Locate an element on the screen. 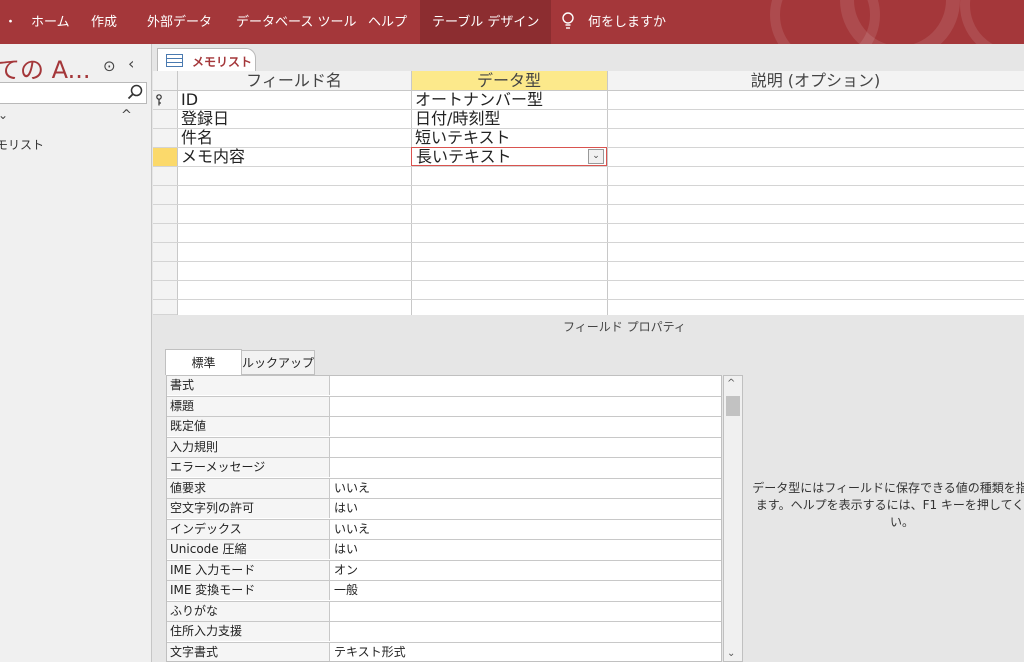 The width and height of the screenshot is (1024, 662). property-row: 書式 is located at coordinates (444, 386).